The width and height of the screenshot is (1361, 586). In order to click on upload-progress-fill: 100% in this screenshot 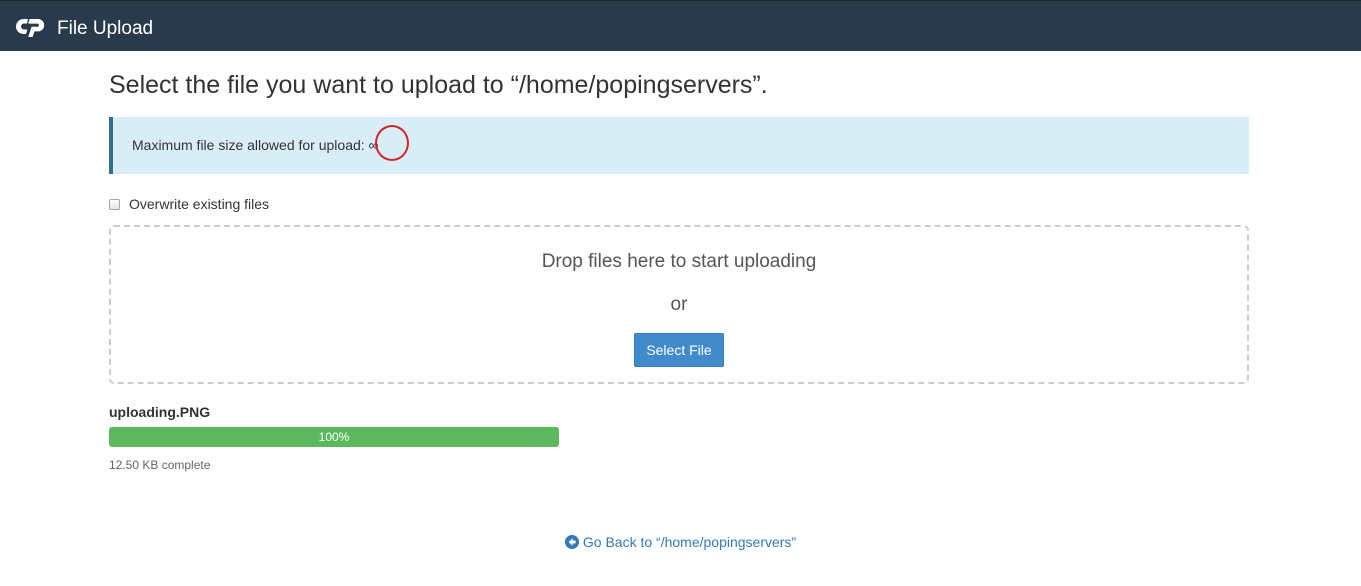, I will do `click(334, 437)`.